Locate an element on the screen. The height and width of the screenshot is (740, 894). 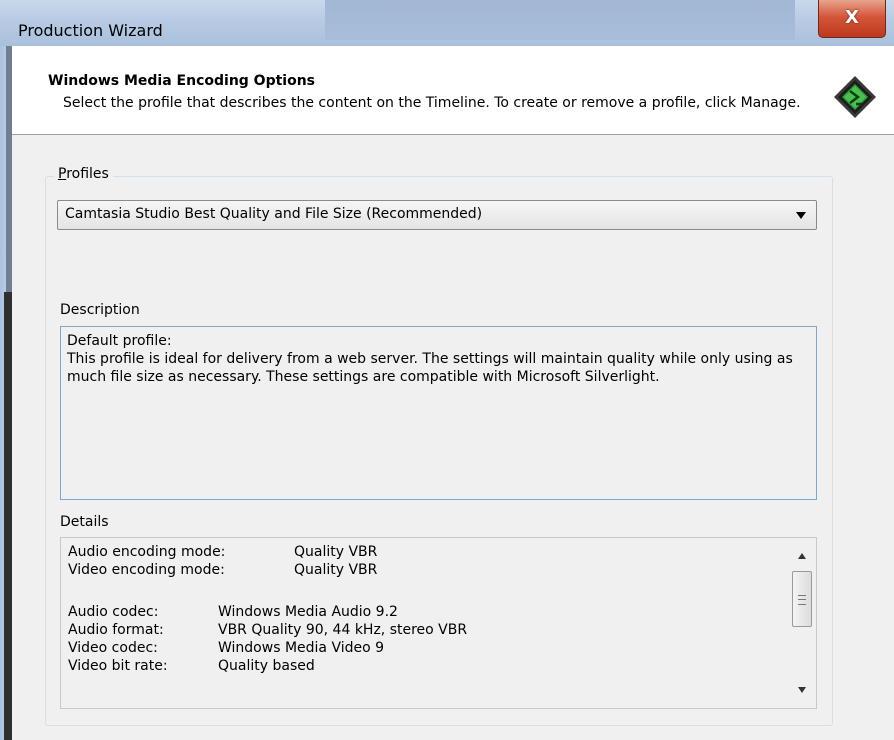
details-row: Audio codec: Windows Media Audio 9.2 is located at coordinates (233, 612).